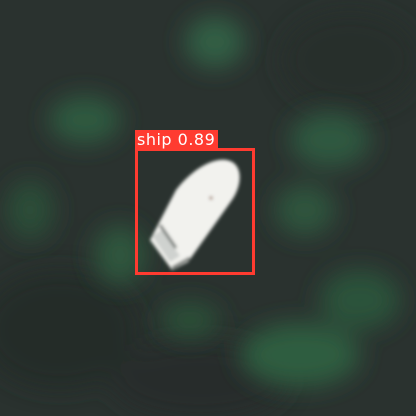  Describe the element at coordinates (195, 211) in the screenshot. I see `detection-bounding-box` at that location.